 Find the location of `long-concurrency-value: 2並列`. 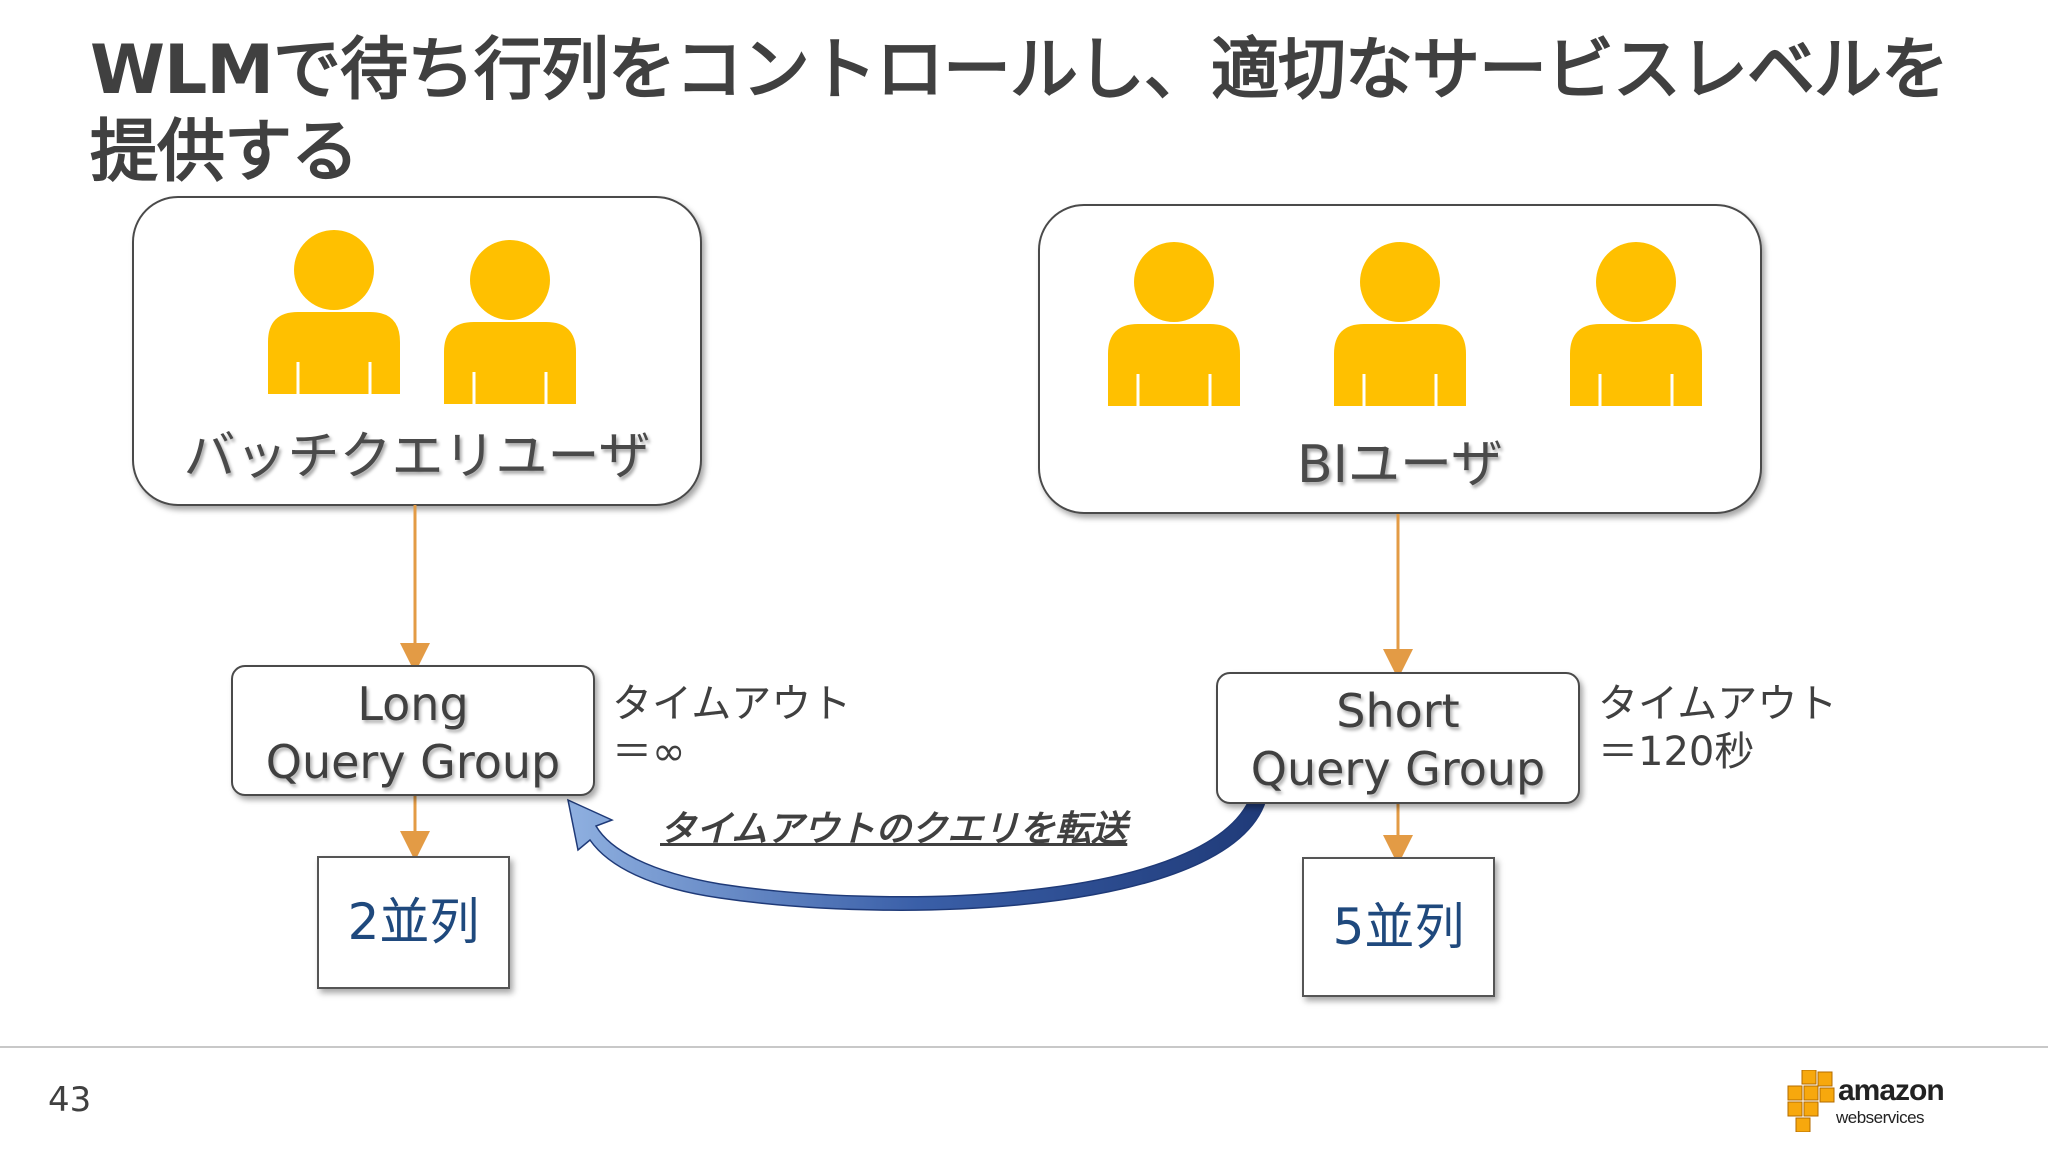

long-concurrency-value: 2並列 is located at coordinates (413, 922).